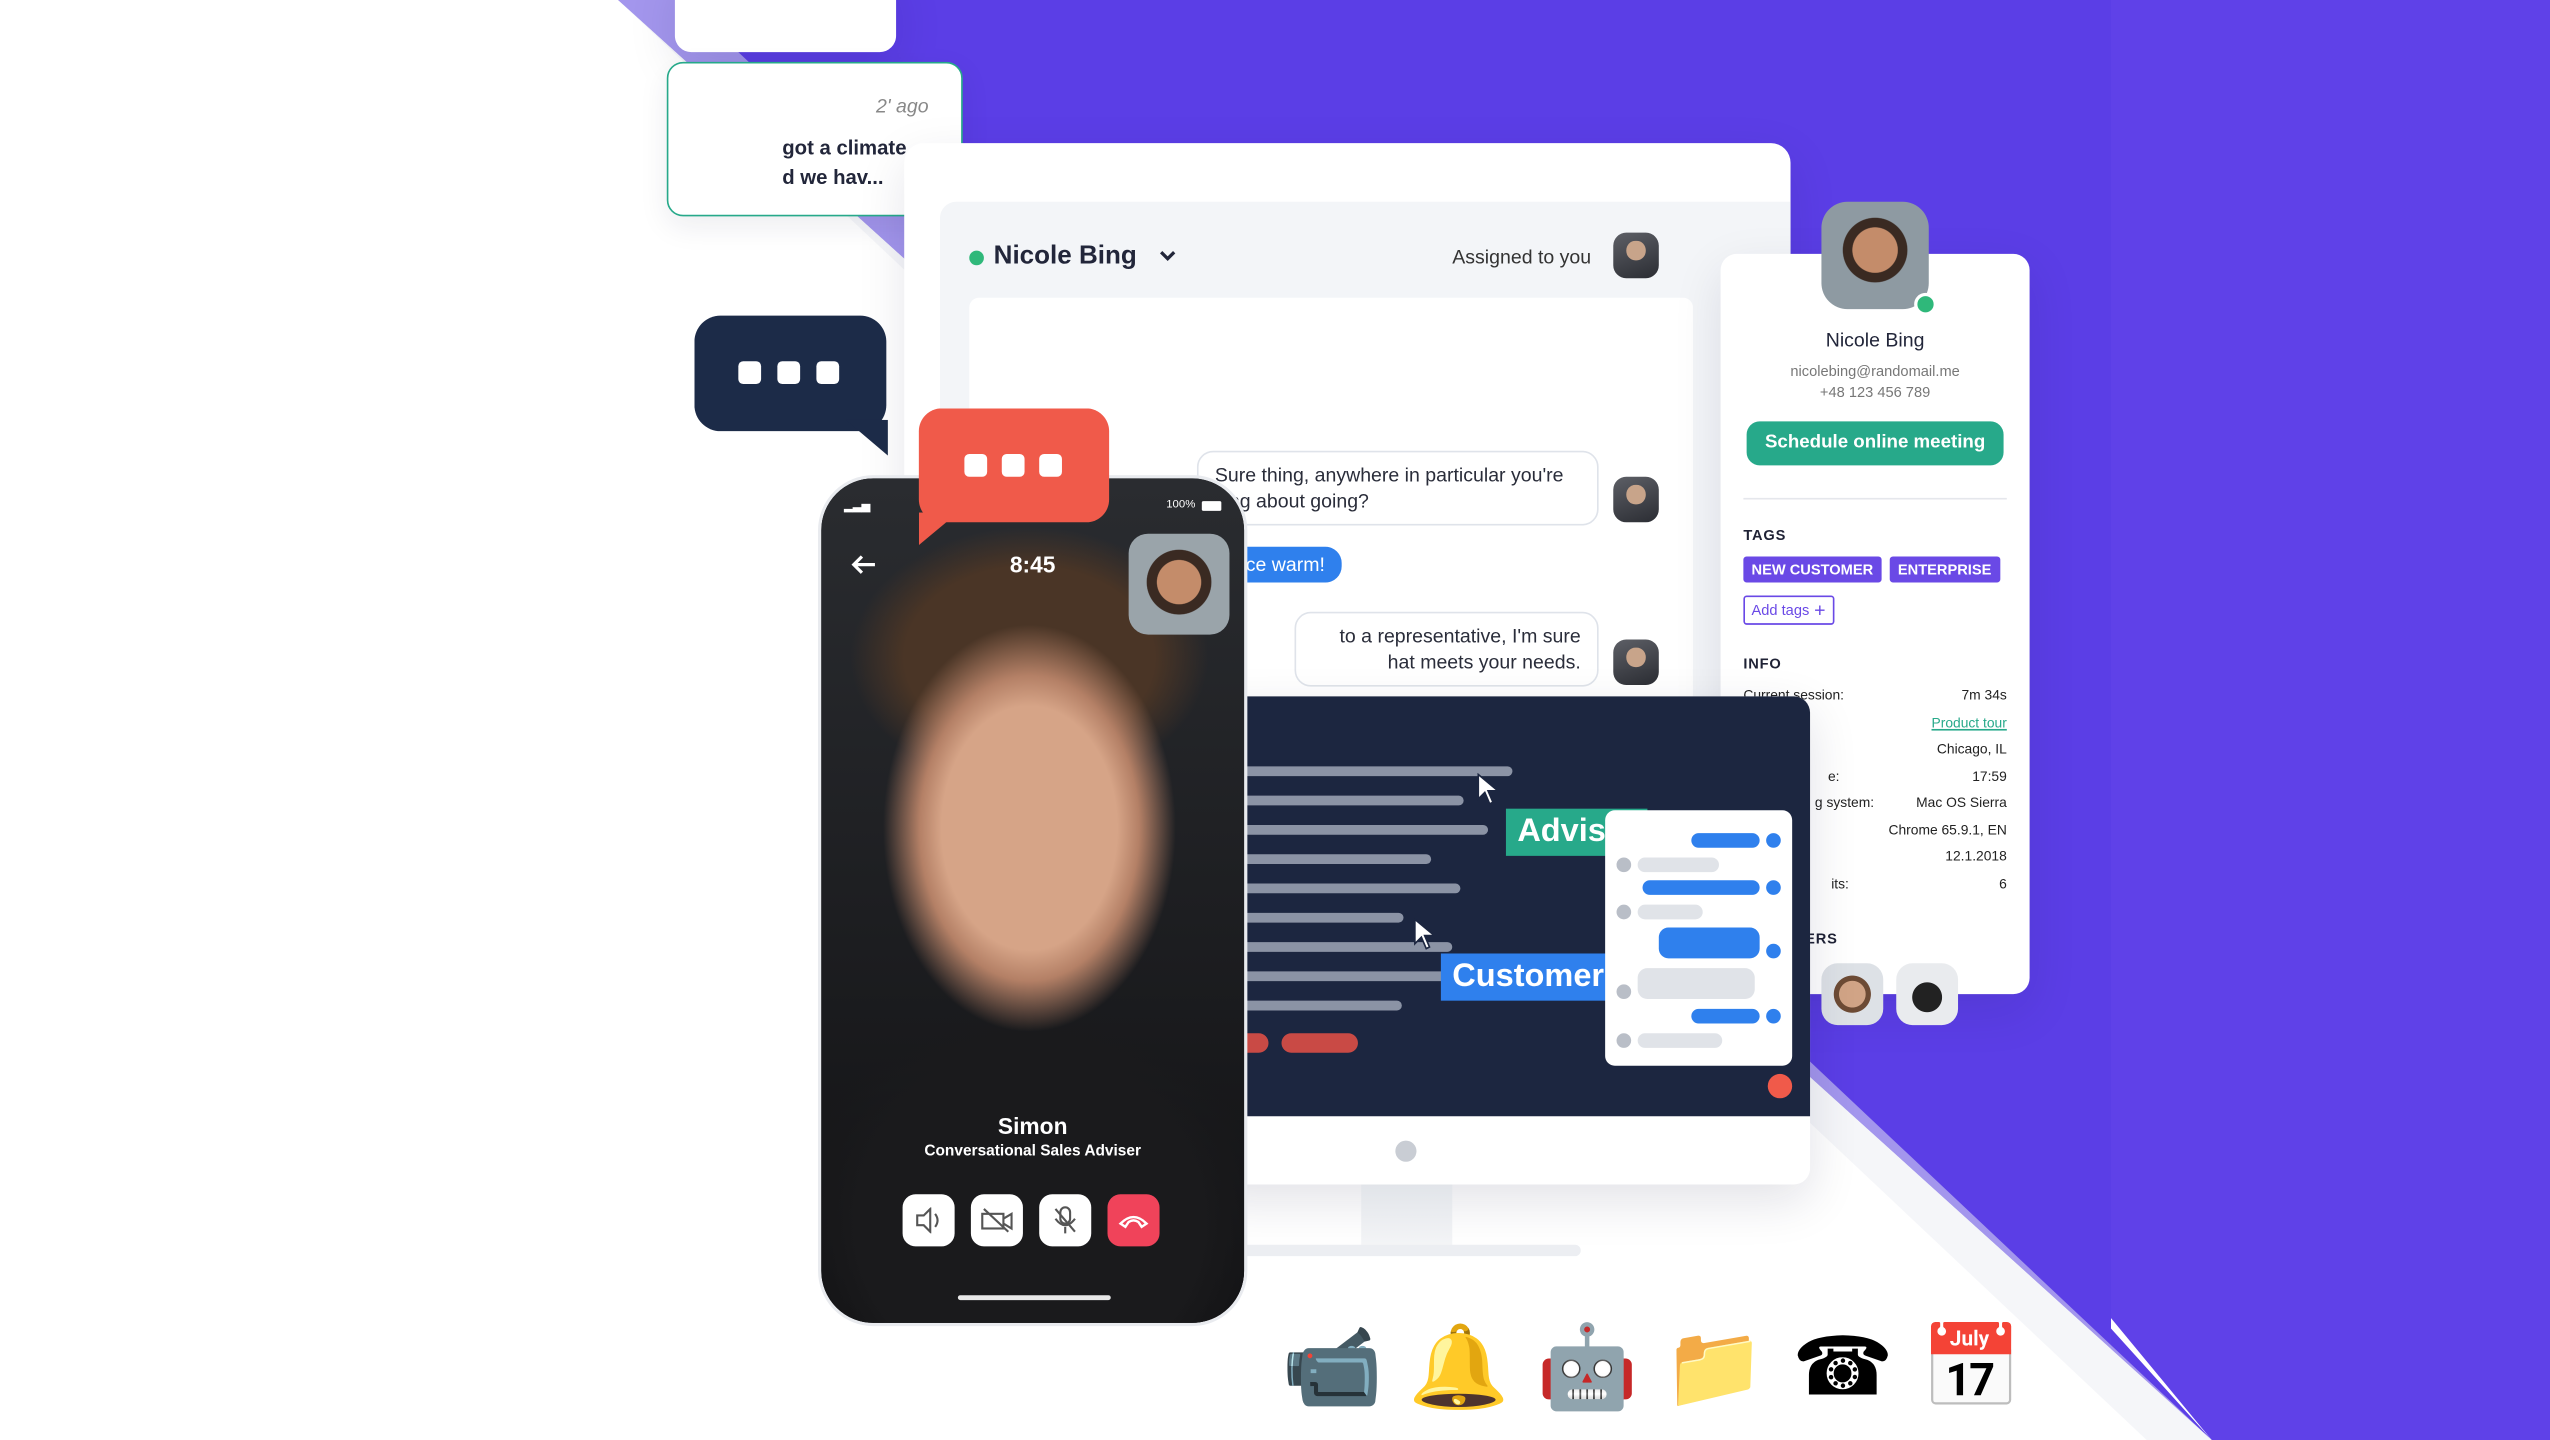  Describe the element at coordinates (1780, 610) in the screenshot. I see `add-tags-label: Add tags` at that location.